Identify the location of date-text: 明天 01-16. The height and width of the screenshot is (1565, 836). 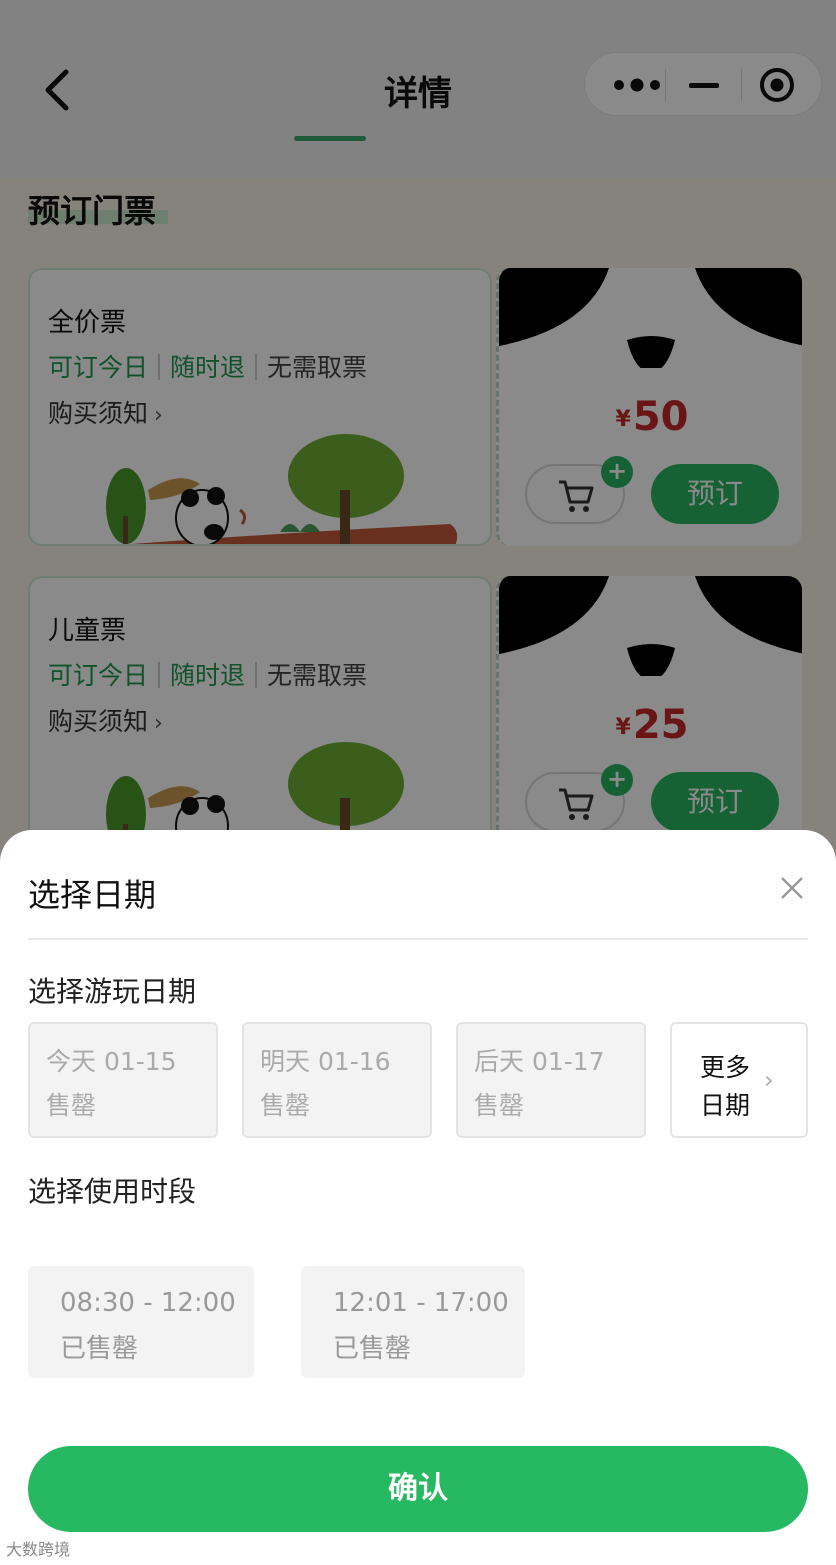
(325, 1061).